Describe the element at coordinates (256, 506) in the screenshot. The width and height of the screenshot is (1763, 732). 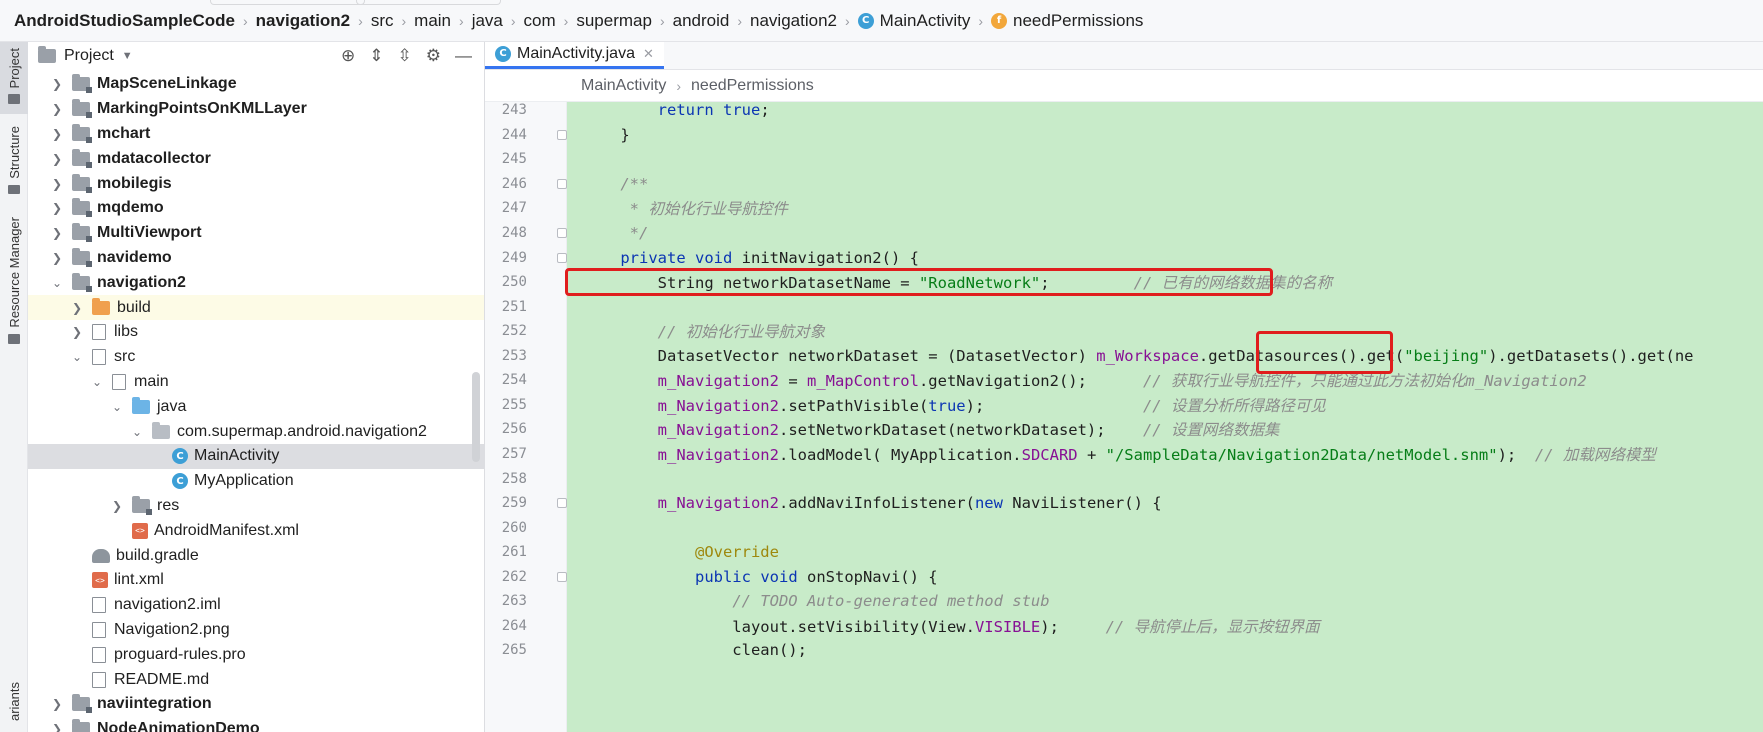
I see `tree-item: ❯ res` at that location.